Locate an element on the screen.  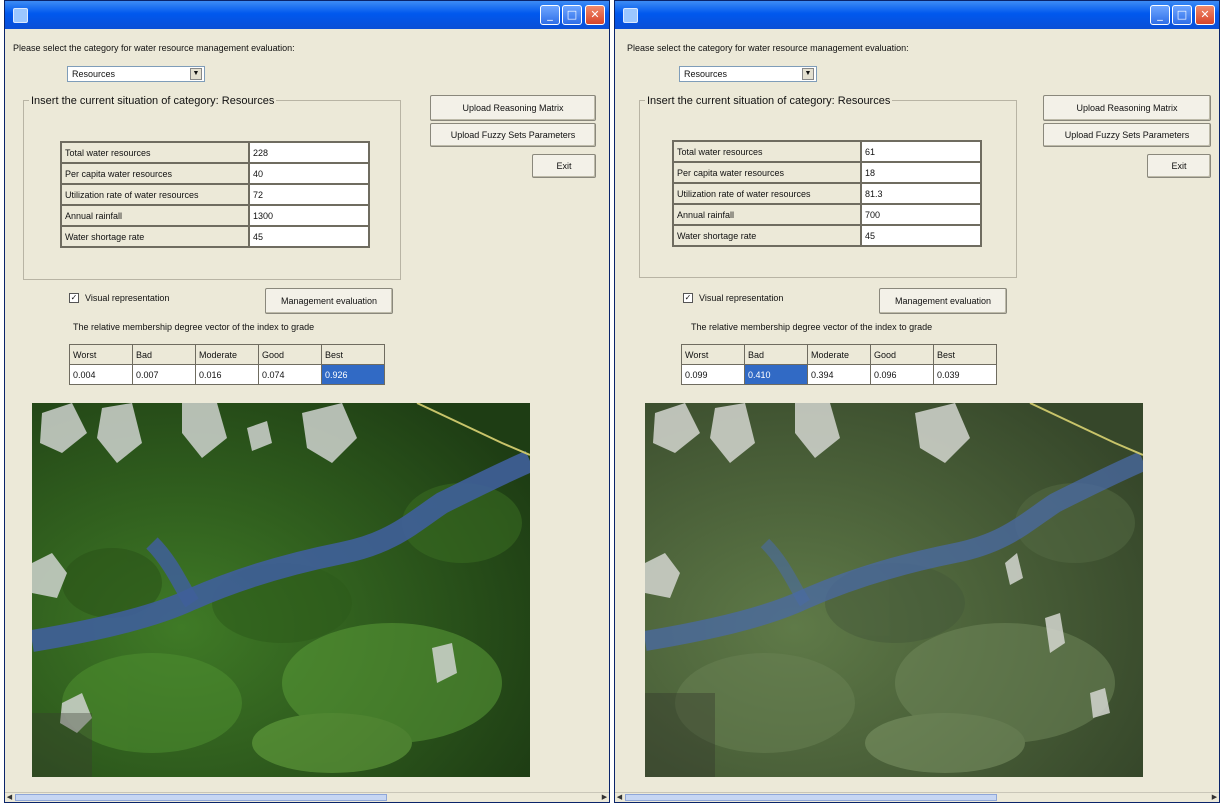
indicator-input: 40 is located at coordinates (309, 173).